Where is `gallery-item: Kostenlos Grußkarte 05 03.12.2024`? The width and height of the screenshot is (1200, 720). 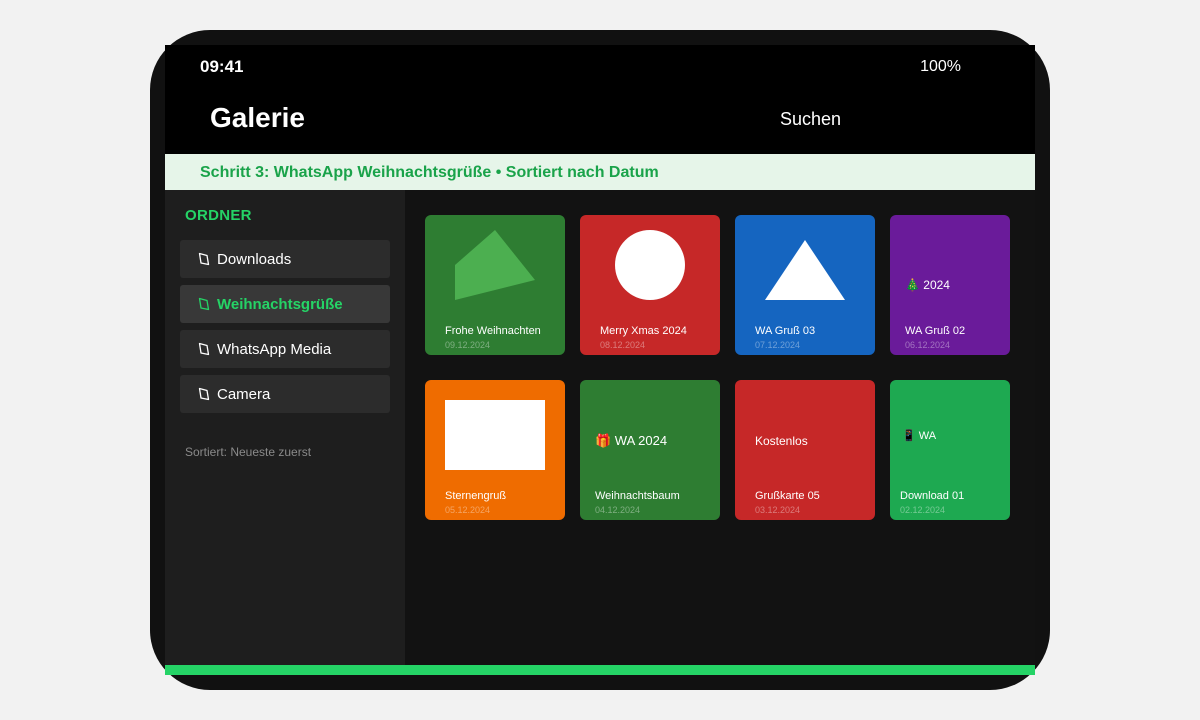 gallery-item: Kostenlos Grußkarte 05 03.12.2024 is located at coordinates (805, 450).